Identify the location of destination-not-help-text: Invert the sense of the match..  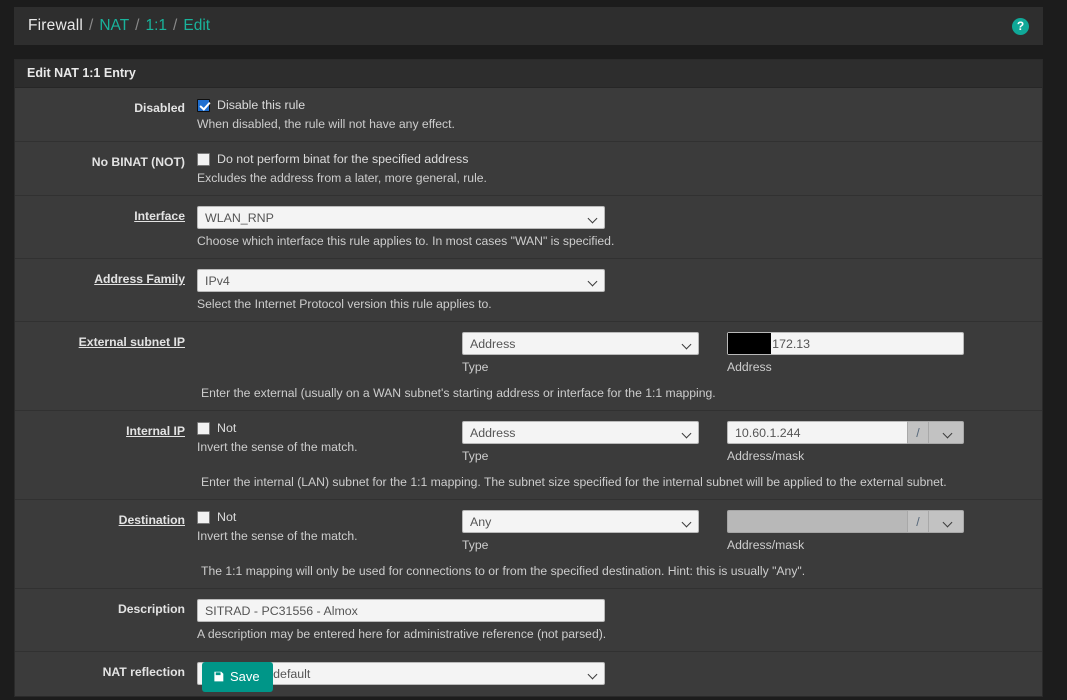
(277, 536).